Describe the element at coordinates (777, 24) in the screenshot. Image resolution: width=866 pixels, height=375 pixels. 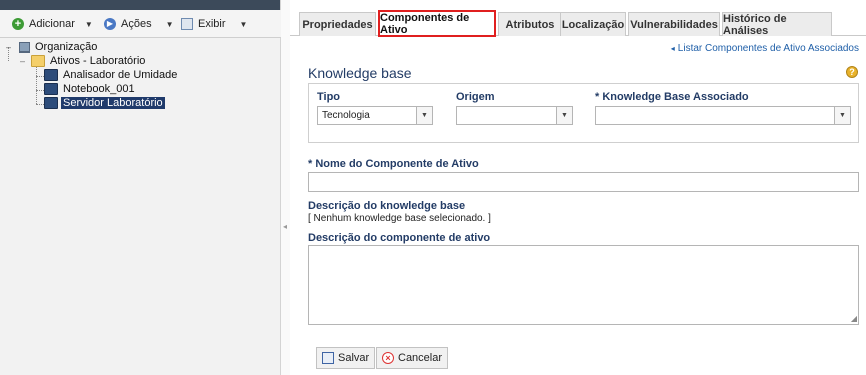
I see `tab-historico-de-analises: Histórico de Análises` at that location.